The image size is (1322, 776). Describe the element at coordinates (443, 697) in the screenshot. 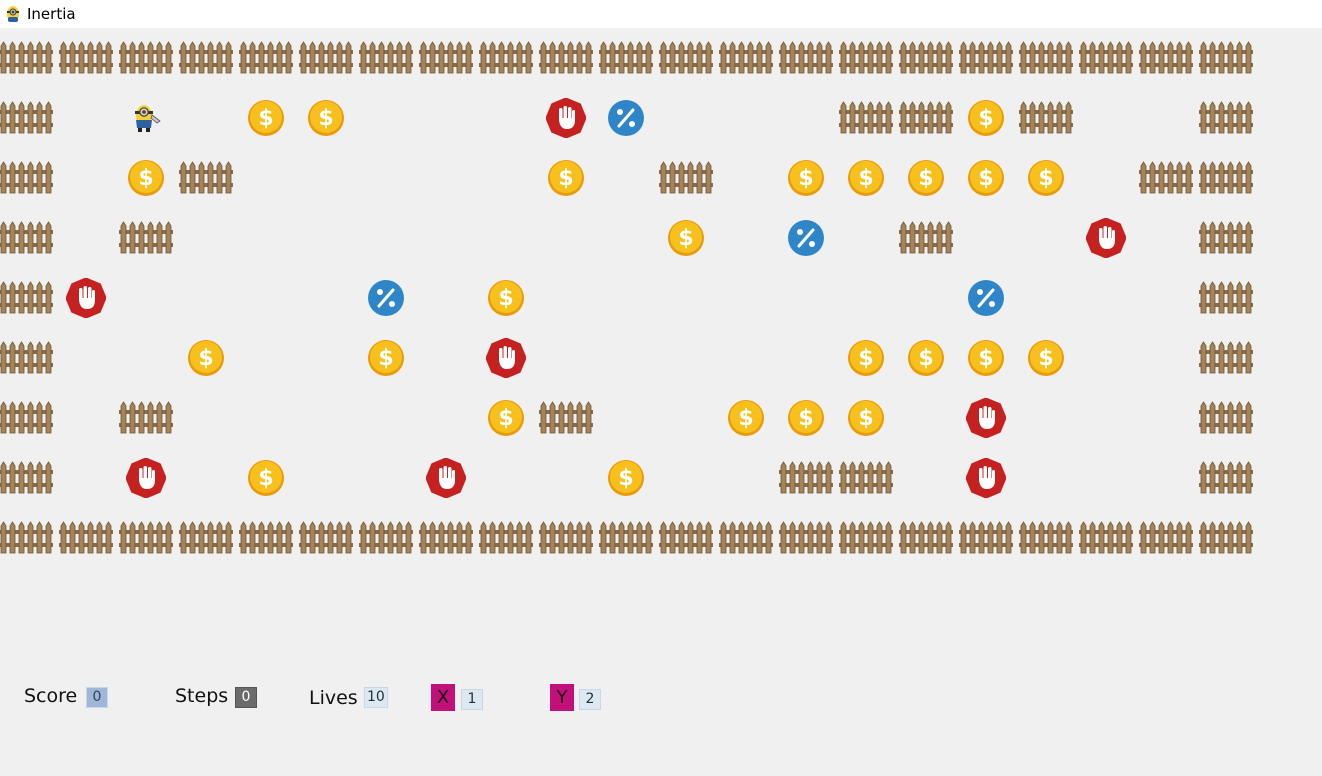

I see `x-coordinate-tag: X` at that location.